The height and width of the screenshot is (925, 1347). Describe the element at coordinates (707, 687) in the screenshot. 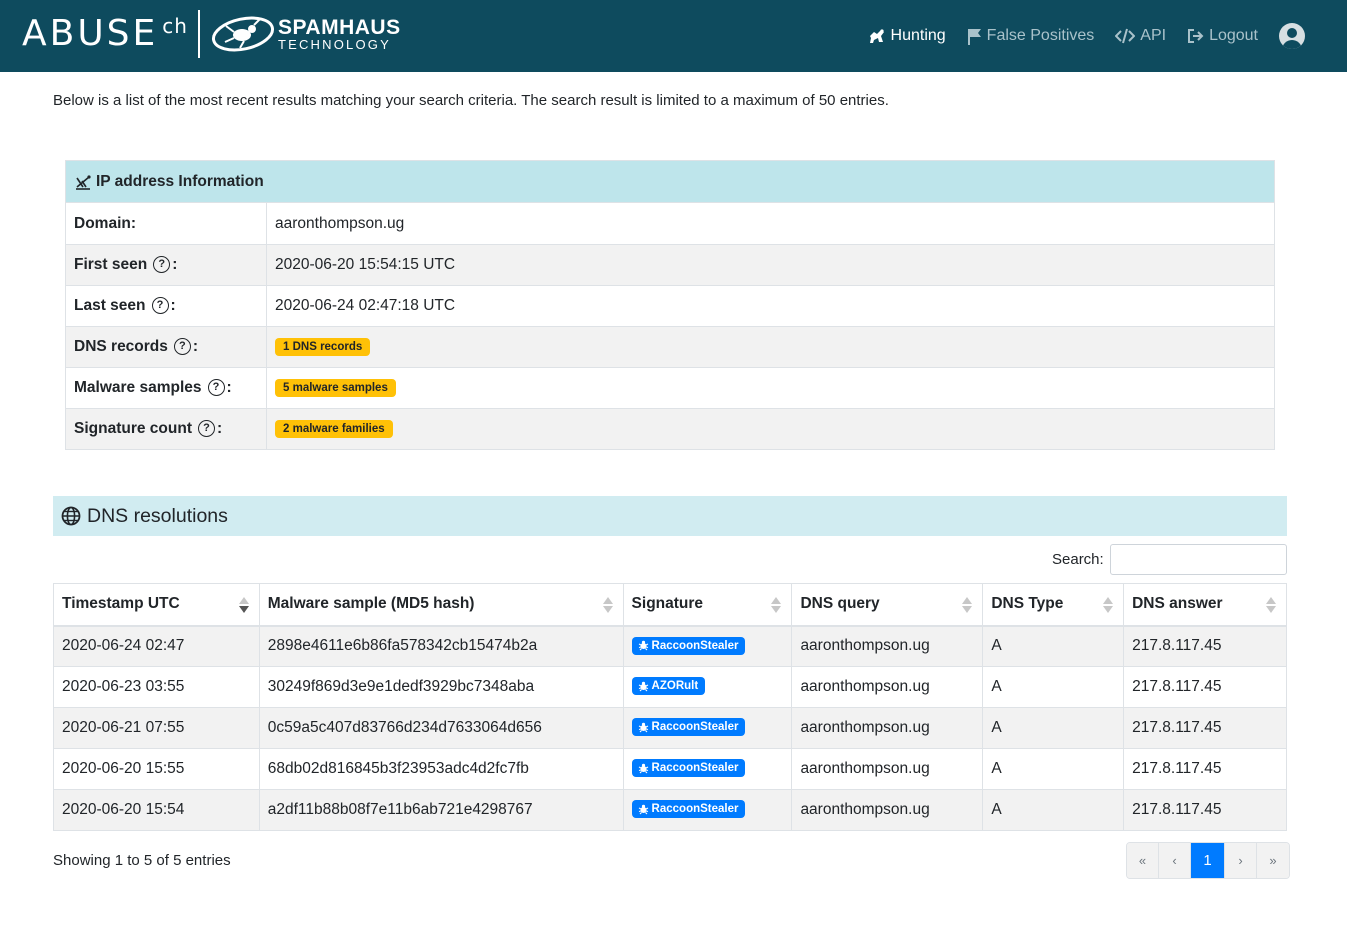

I see `cell-signature: AZORult` at that location.